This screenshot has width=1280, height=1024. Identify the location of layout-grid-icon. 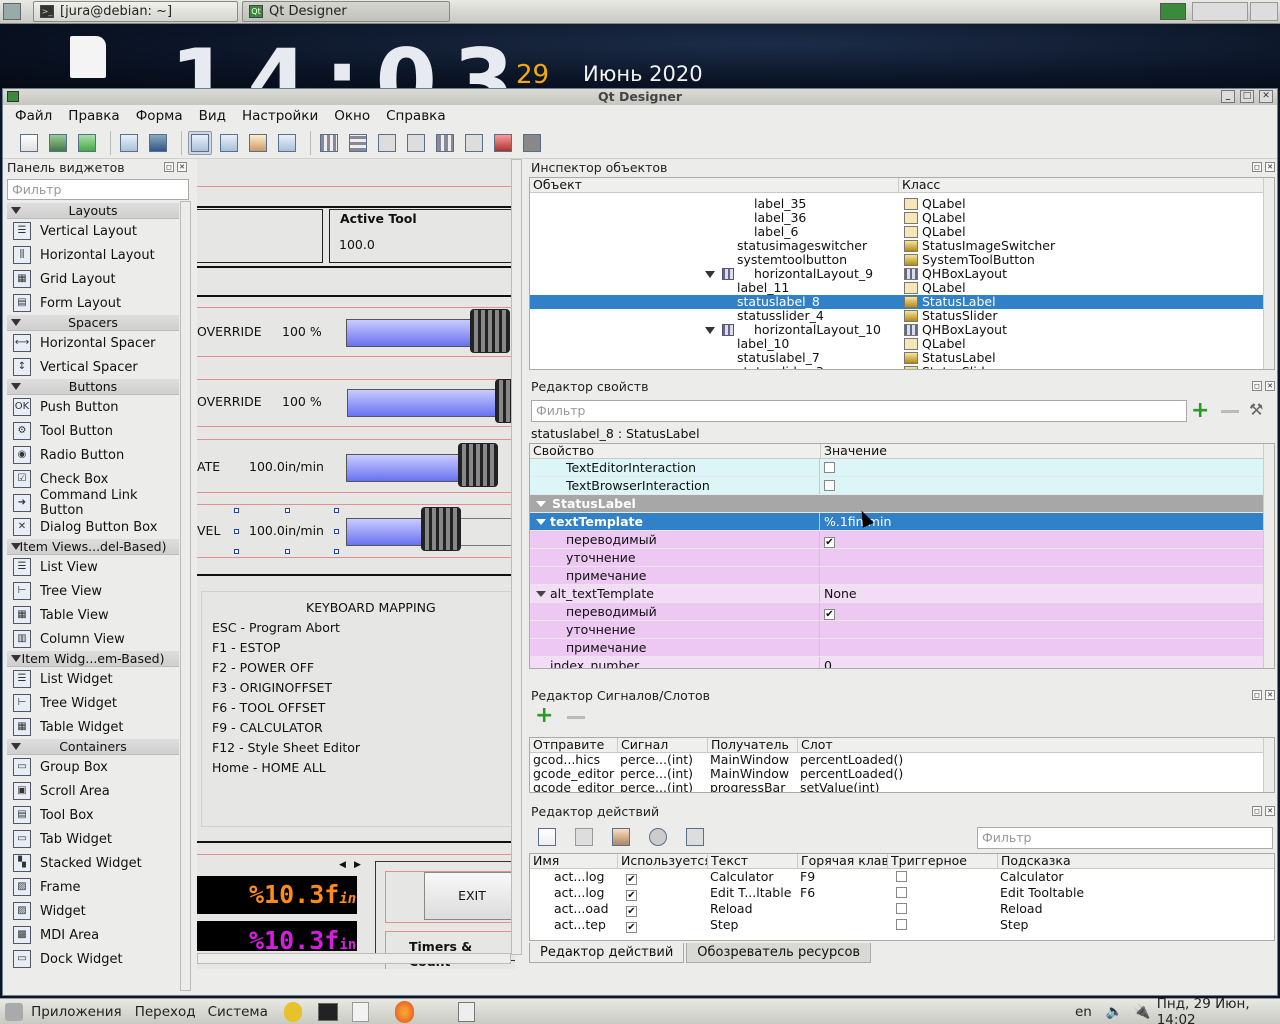
(445, 143).